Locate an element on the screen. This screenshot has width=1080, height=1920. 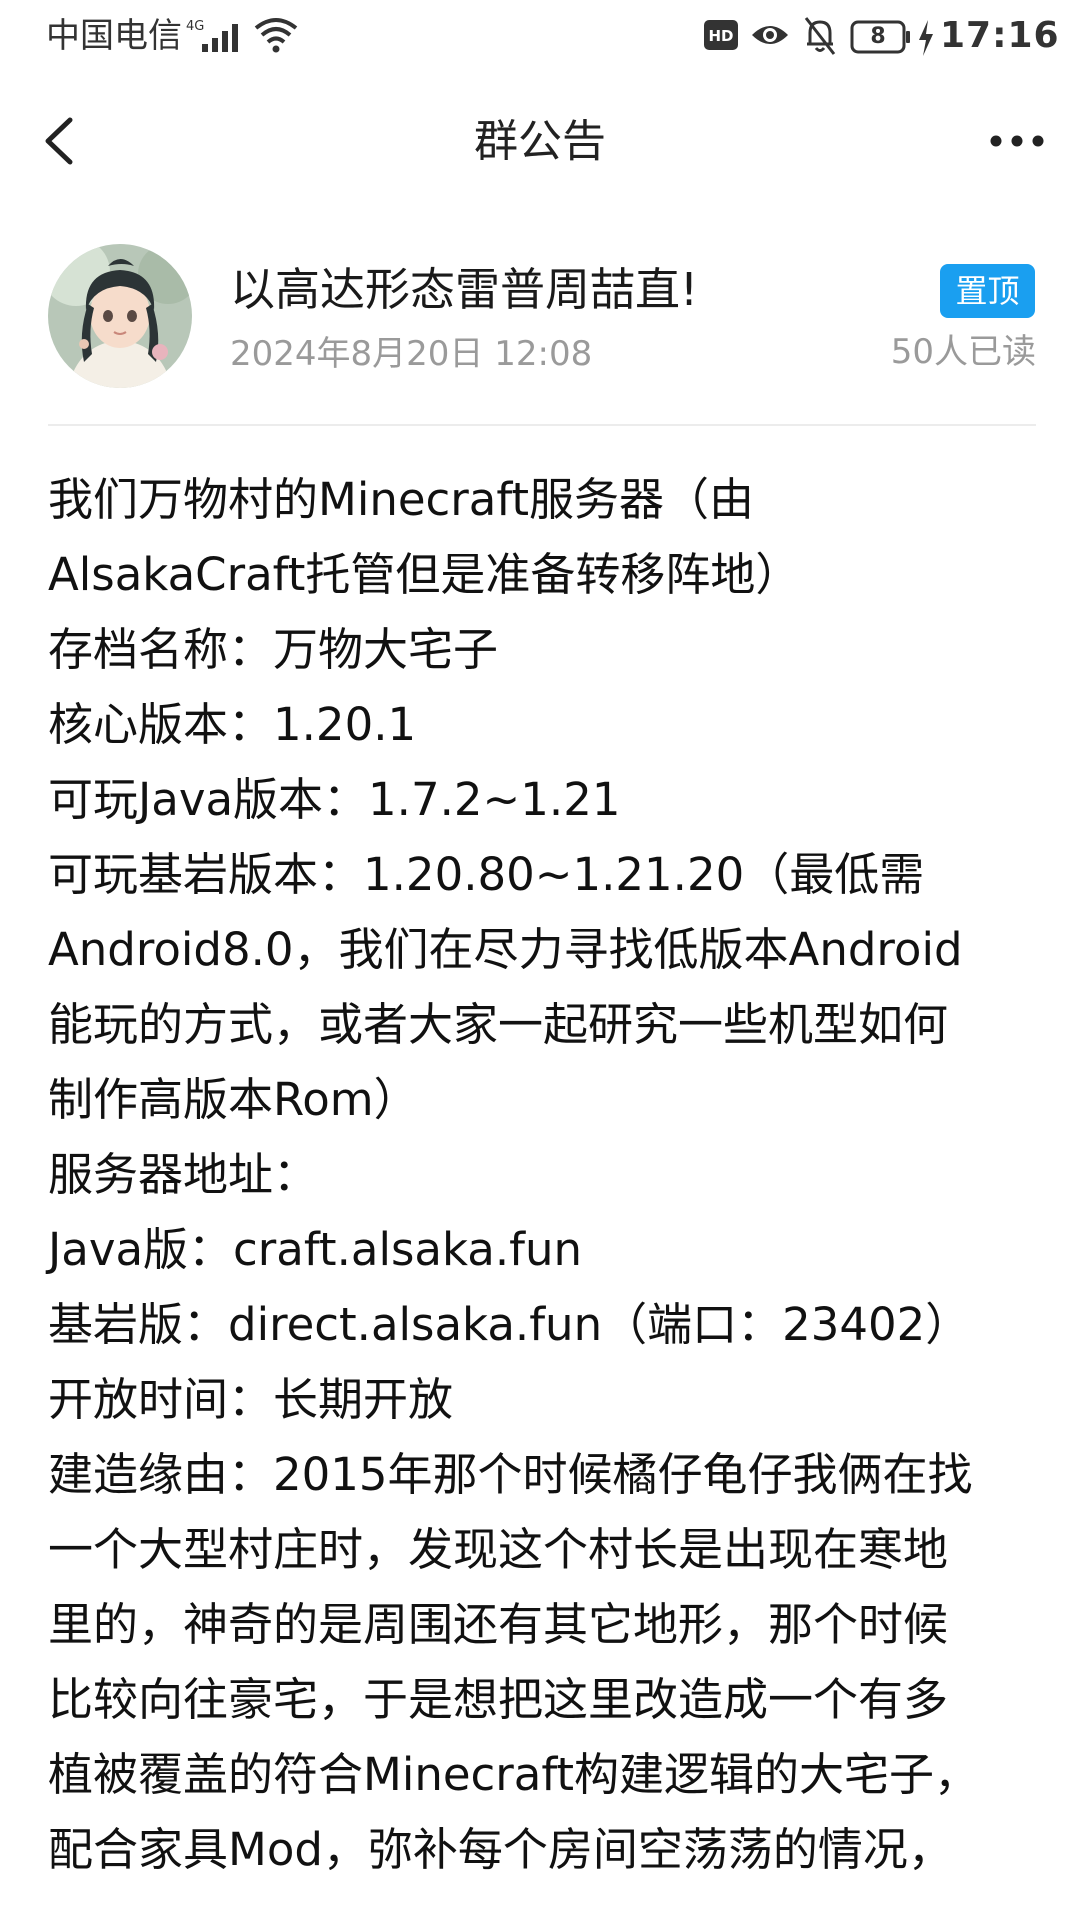
body-line: 可玩基岩版本：1.20.80~1.21.20（最低需 is located at coordinates (486, 874).